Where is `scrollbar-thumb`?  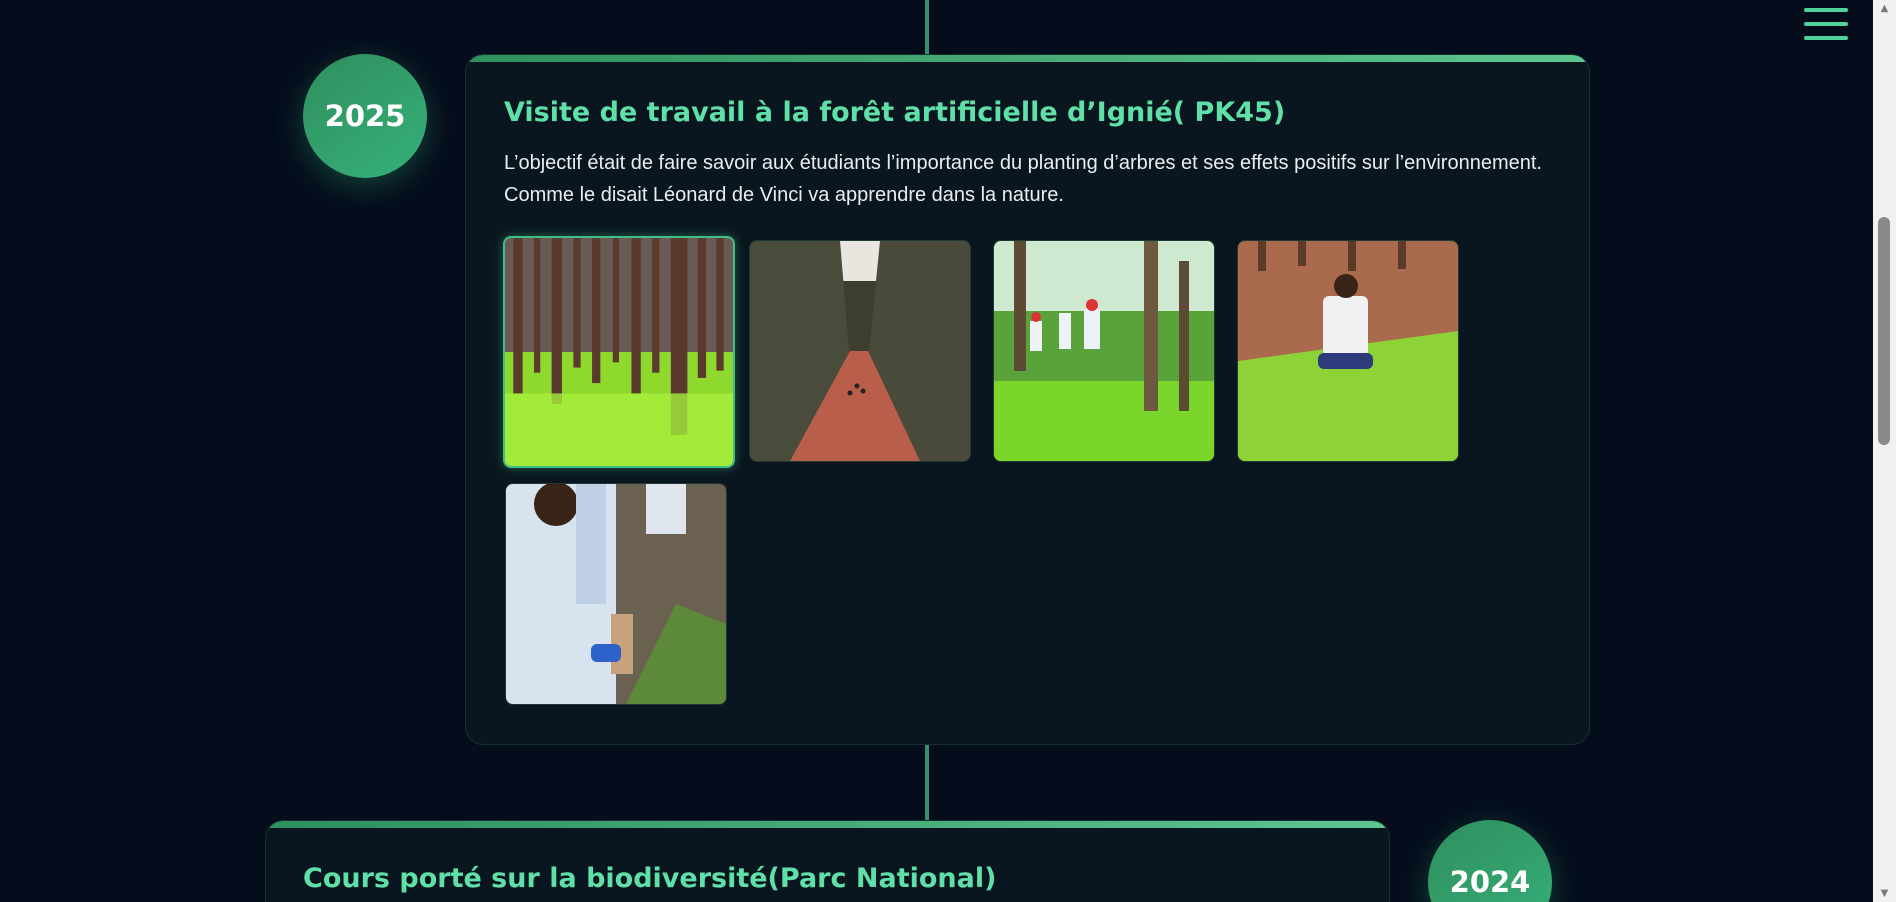 scrollbar-thumb is located at coordinates (1884, 331).